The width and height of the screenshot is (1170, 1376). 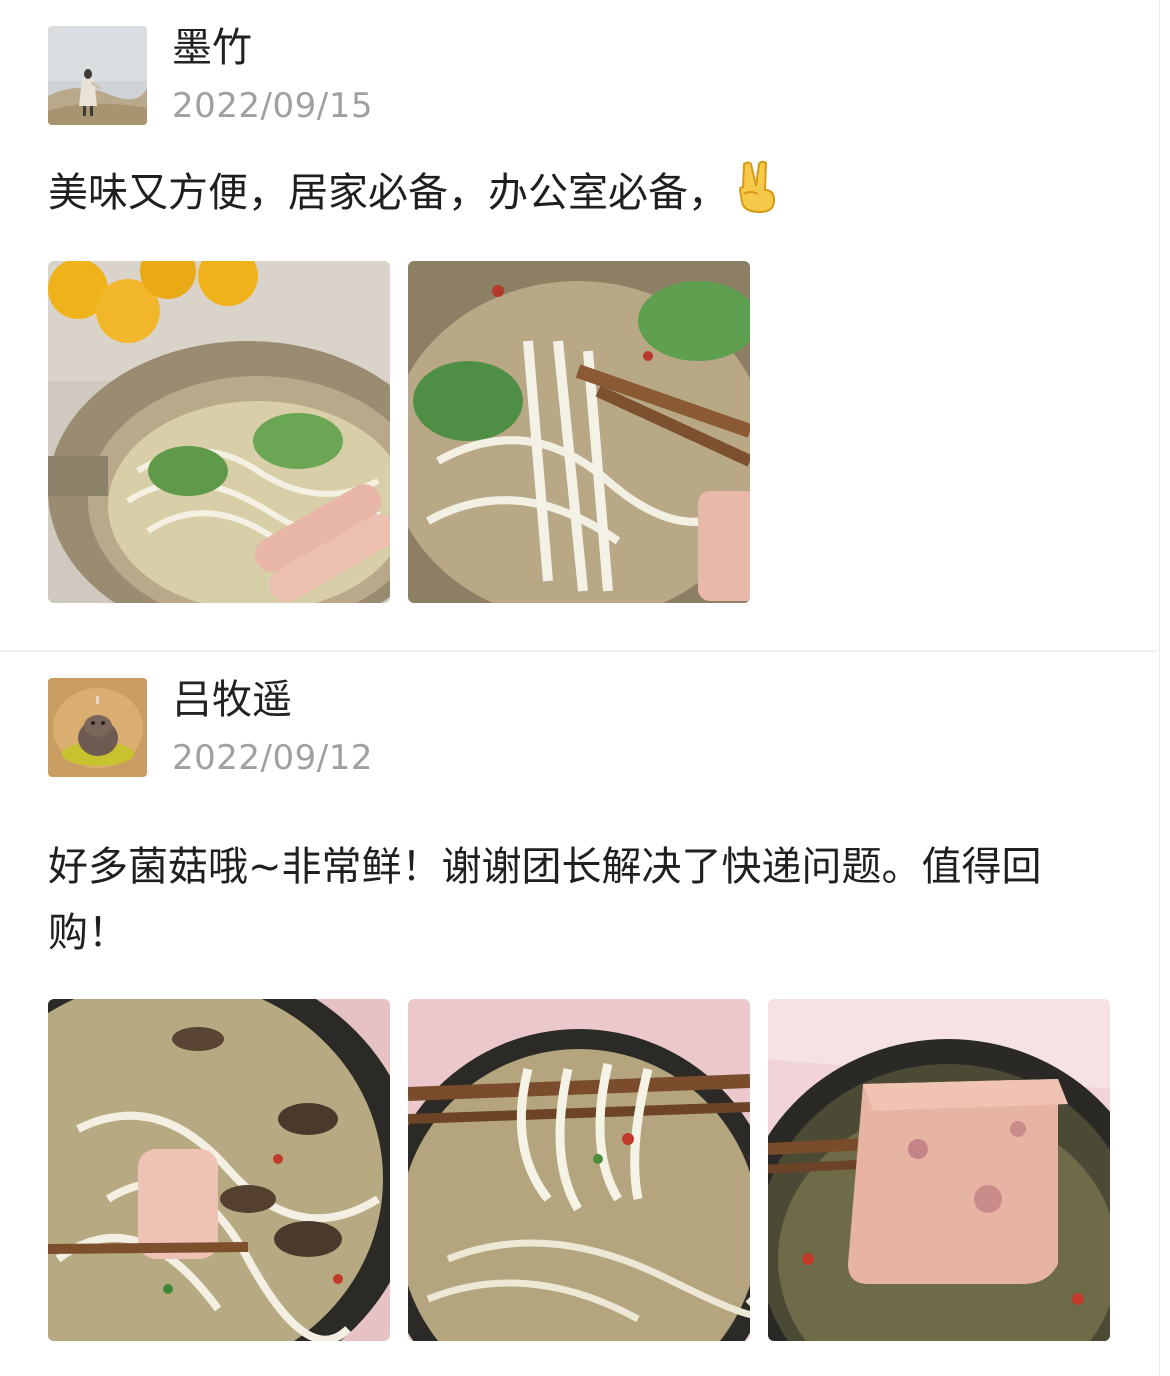 What do you see at coordinates (272, 758) in the screenshot?
I see `review-date: 2022/09/12` at bounding box center [272, 758].